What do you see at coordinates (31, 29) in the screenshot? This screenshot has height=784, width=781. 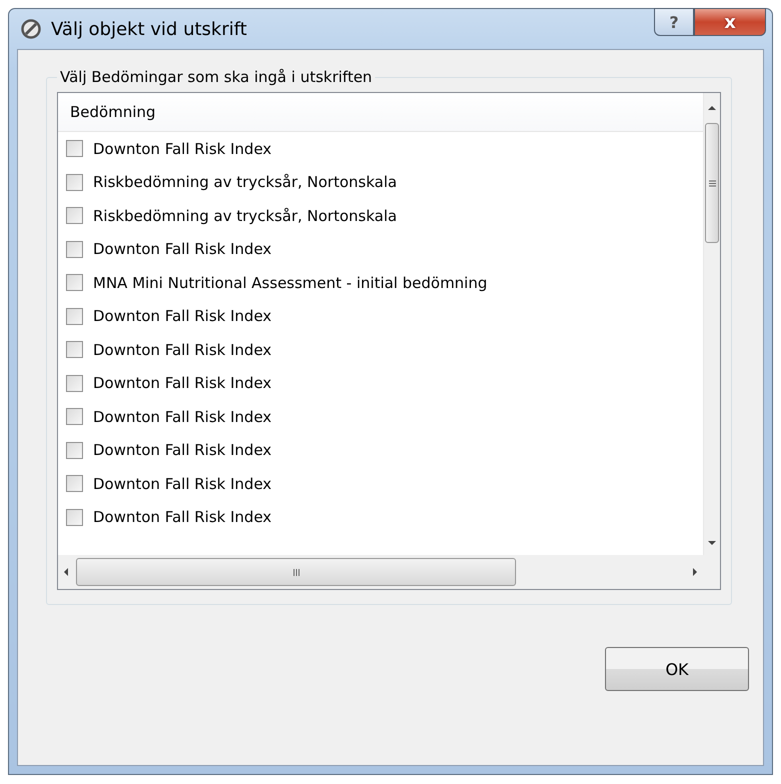 I see `prohibited-icon` at bounding box center [31, 29].